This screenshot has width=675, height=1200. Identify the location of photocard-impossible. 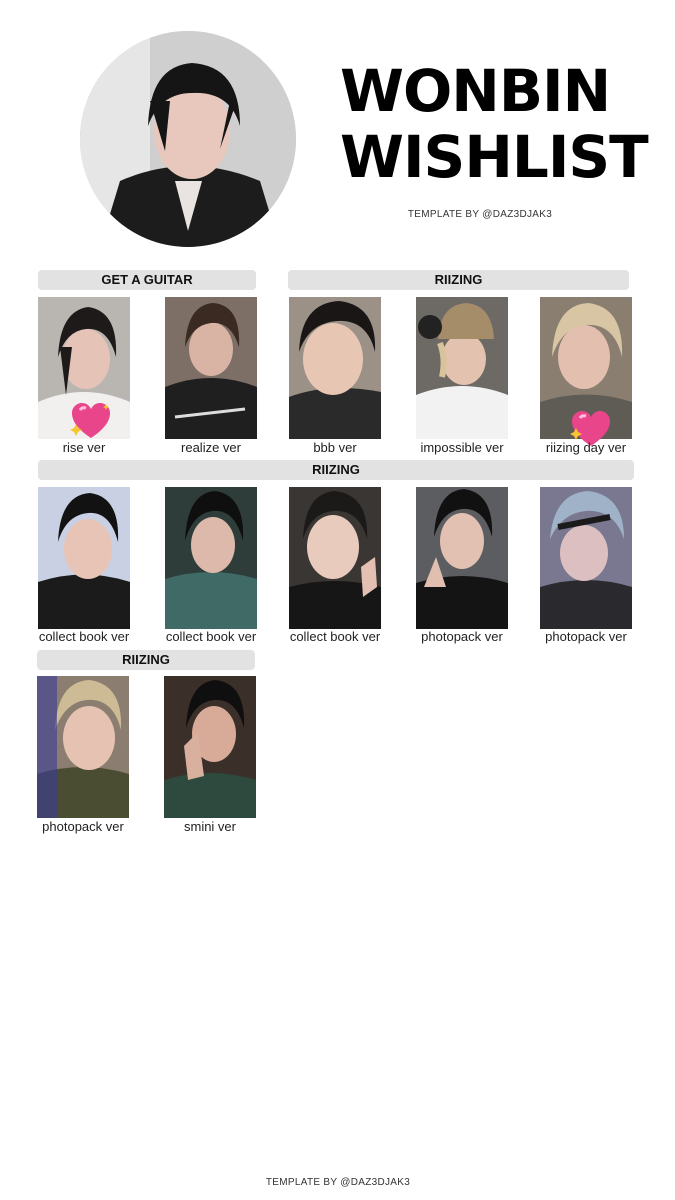
(462, 368).